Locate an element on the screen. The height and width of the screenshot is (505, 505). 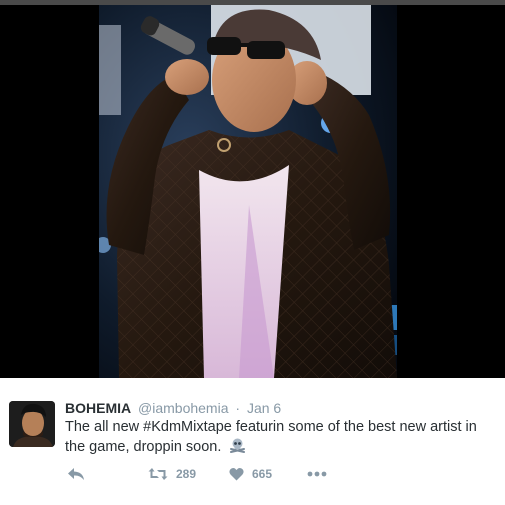
more-dots-icon is located at coordinates (317, 474).